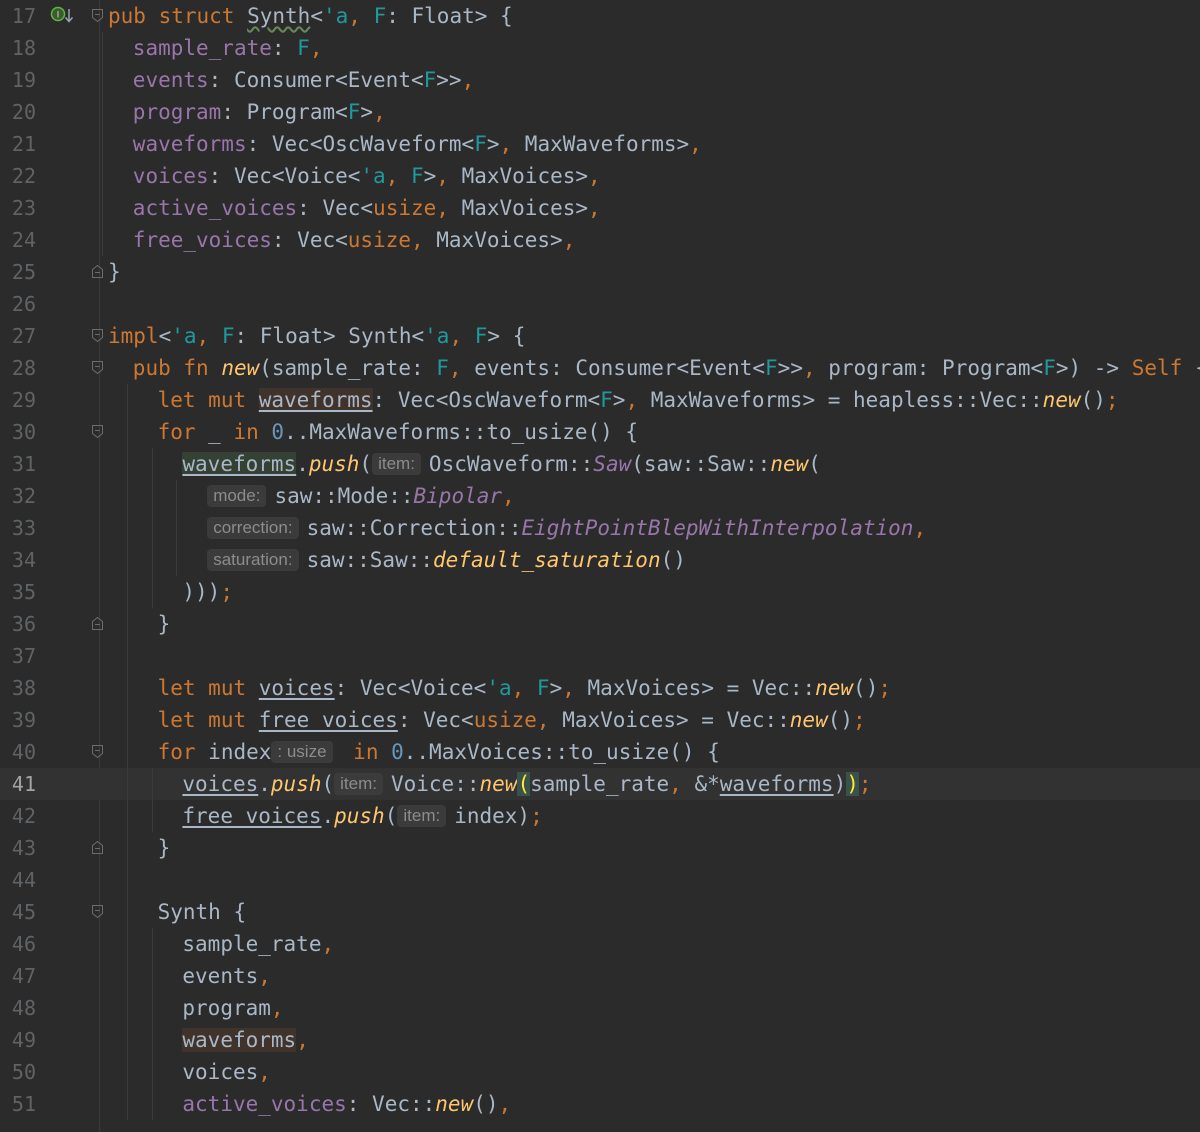  Describe the element at coordinates (600, 336) in the screenshot. I see `code-line-27: 27 impl<'a, F: Float> Synth<'a, F> {` at that location.